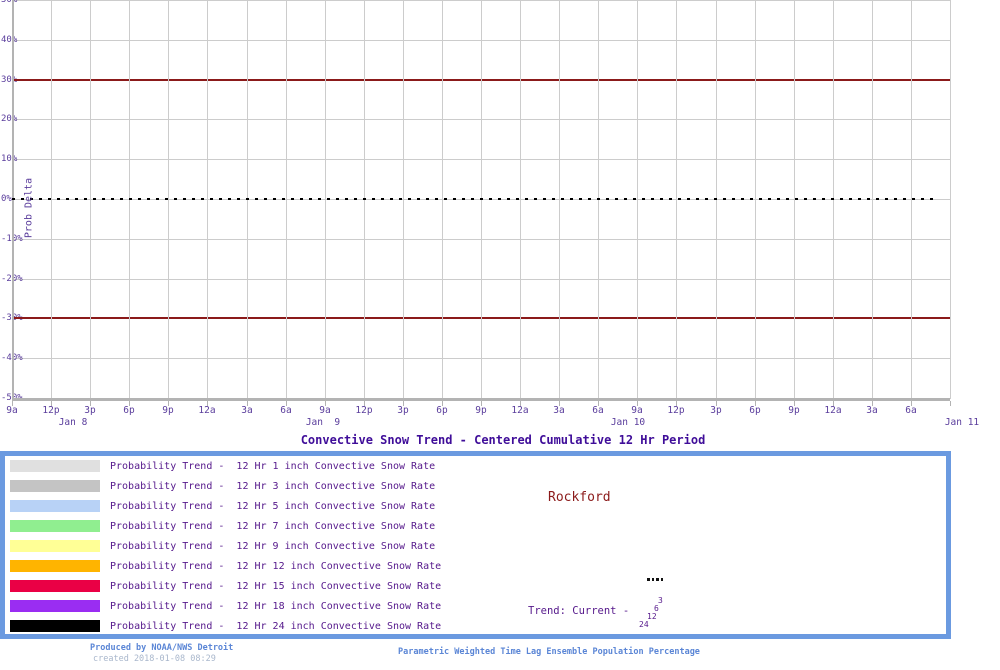  Describe the element at coordinates (9, 2) in the screenshot. I see `y-tick-label: 50%` at that location.